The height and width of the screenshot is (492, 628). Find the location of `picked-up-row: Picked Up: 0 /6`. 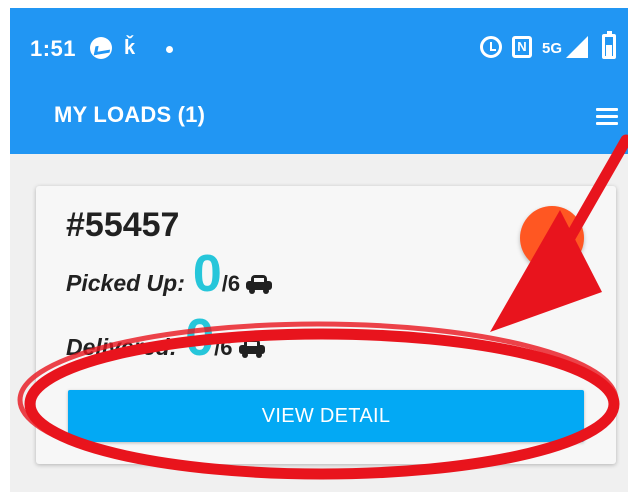

picked-up-row: Picked Up: 0 /6 is located at coordinates (169, 274).